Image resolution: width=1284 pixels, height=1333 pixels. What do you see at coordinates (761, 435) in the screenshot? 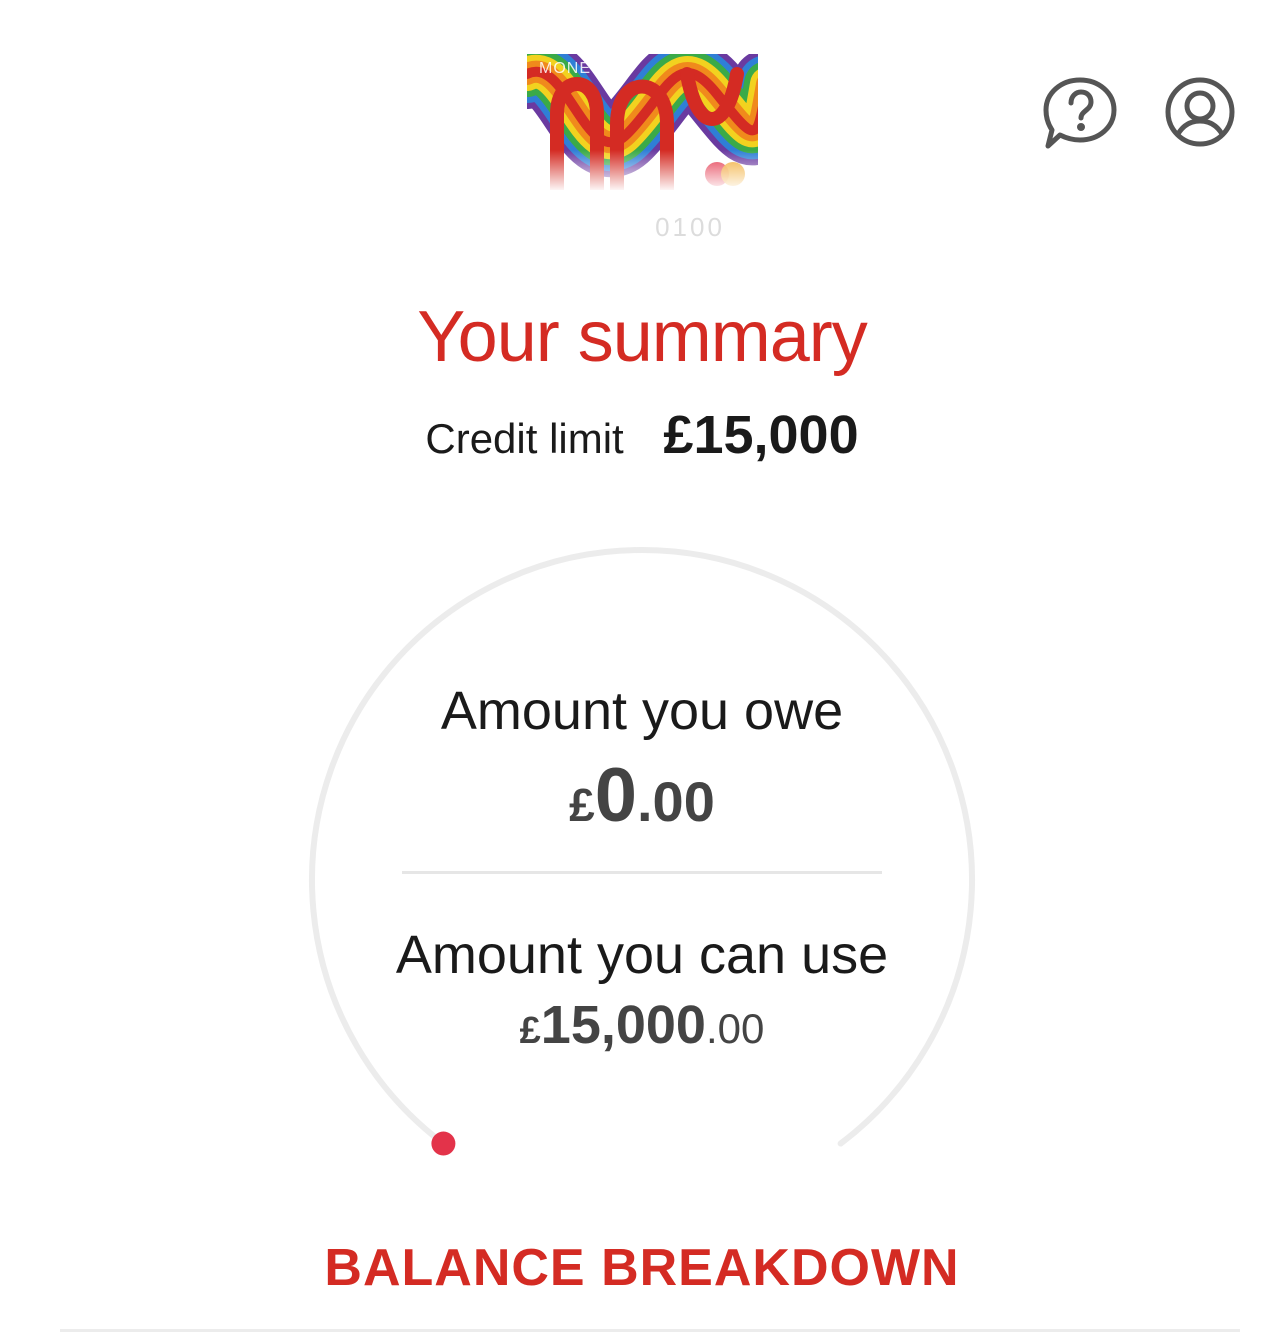
I see `credit-limit-value: £15,000` at bounding box center [761, 435].